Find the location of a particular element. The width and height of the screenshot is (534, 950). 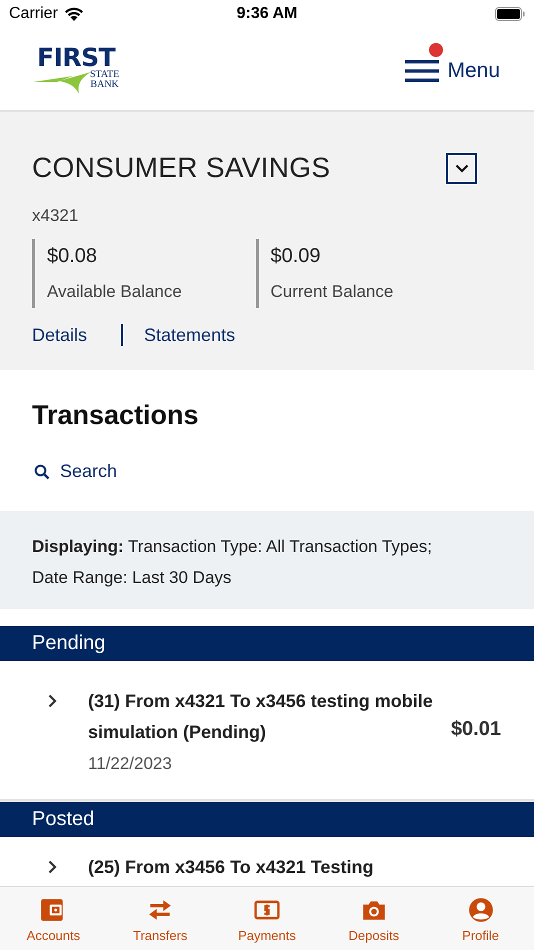

battery-icon is located at coordinates (510, 14).